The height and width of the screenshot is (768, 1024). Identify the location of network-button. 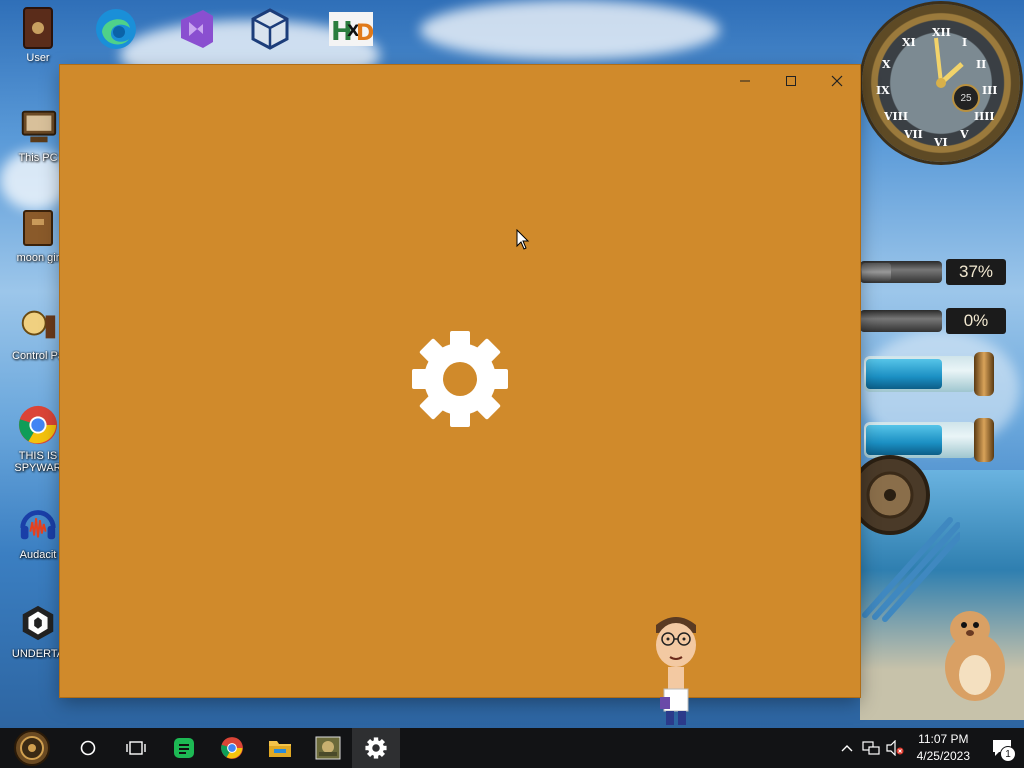
(871, 748).